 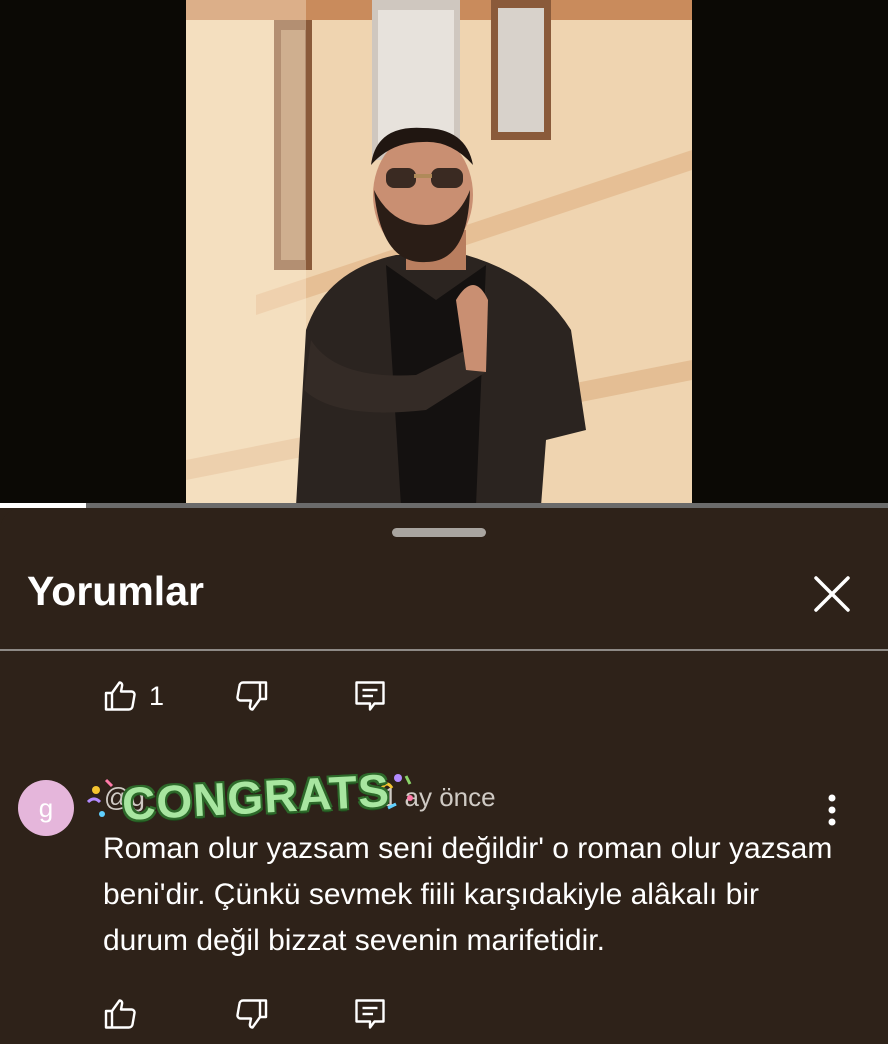 I want to click on like-button: 1, so click(x=133, y=696).